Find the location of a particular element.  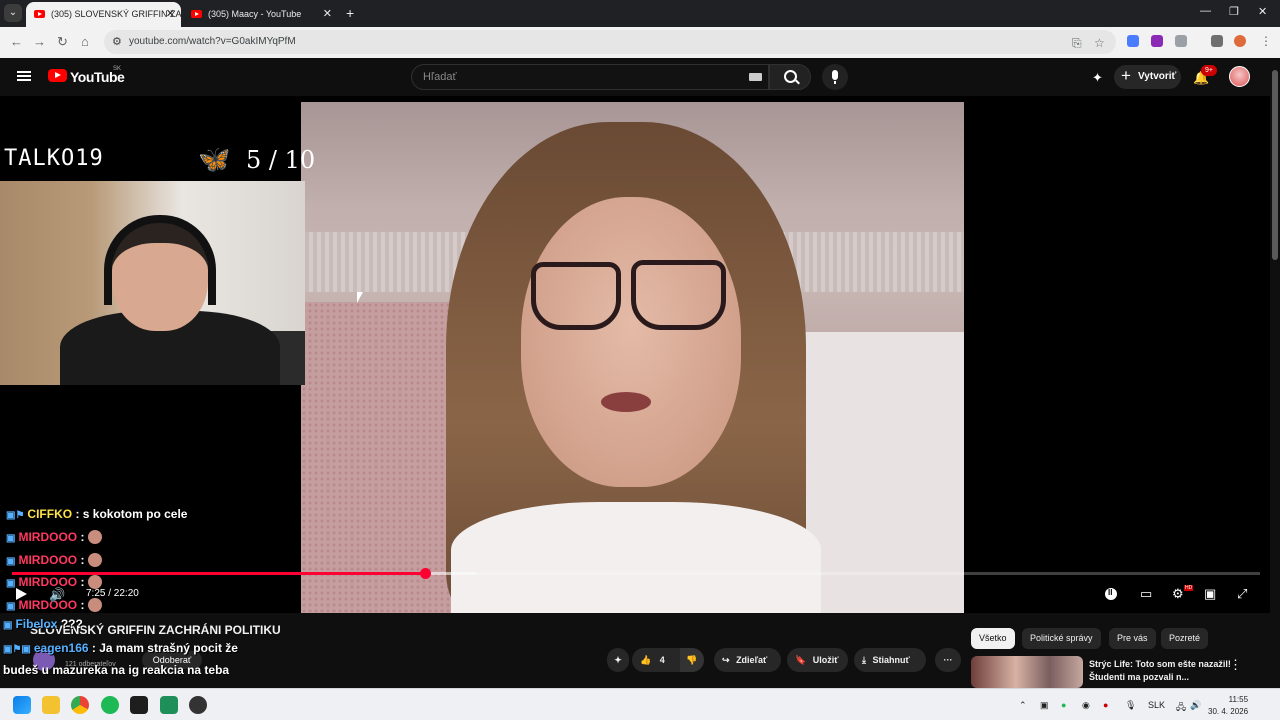

search-input: Hľadať is located at coordinates (590, 77).